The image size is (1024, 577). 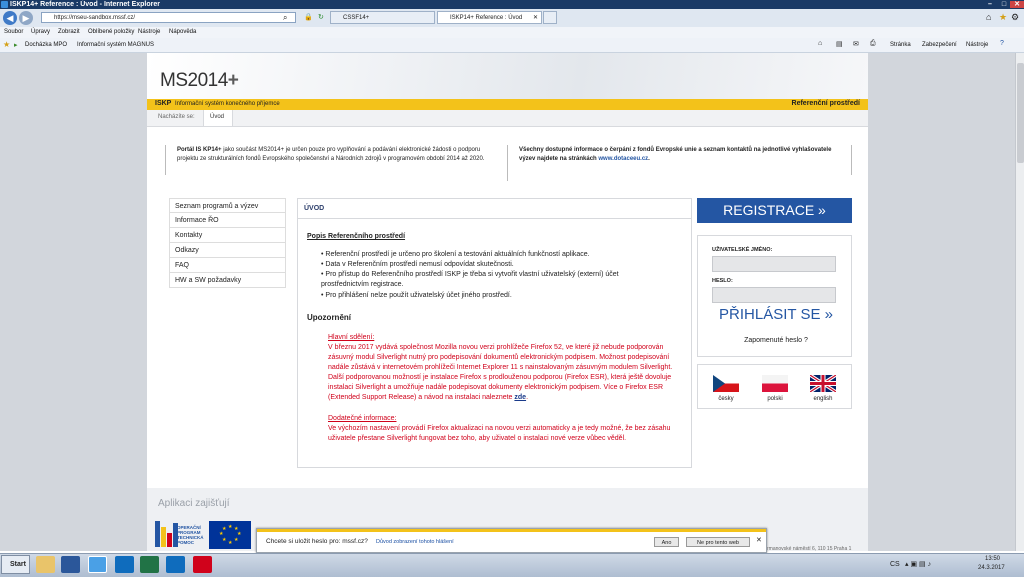 I want to click on vertical-scrollbar, so click(x=1019, y=302).